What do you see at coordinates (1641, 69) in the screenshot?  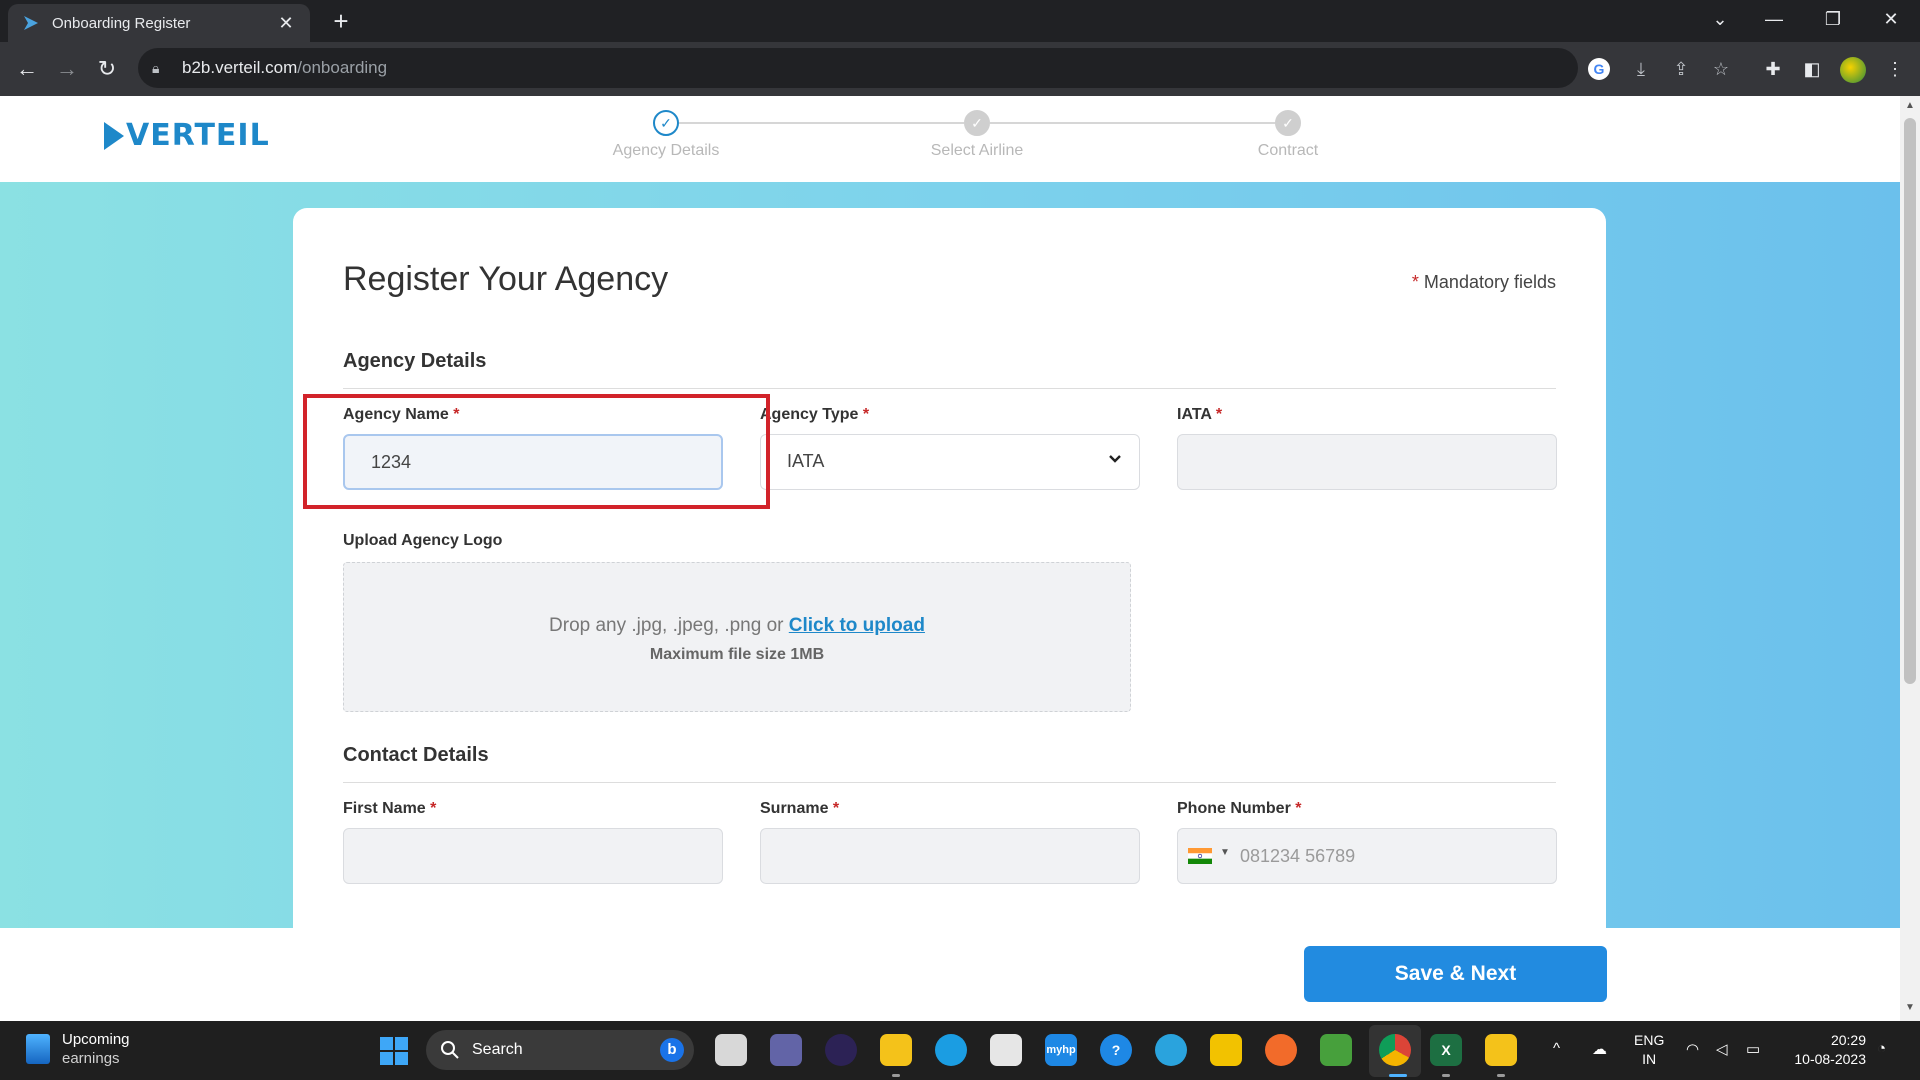 I see `install-app-icon: ⤓` at bounding box center [1641, 69].